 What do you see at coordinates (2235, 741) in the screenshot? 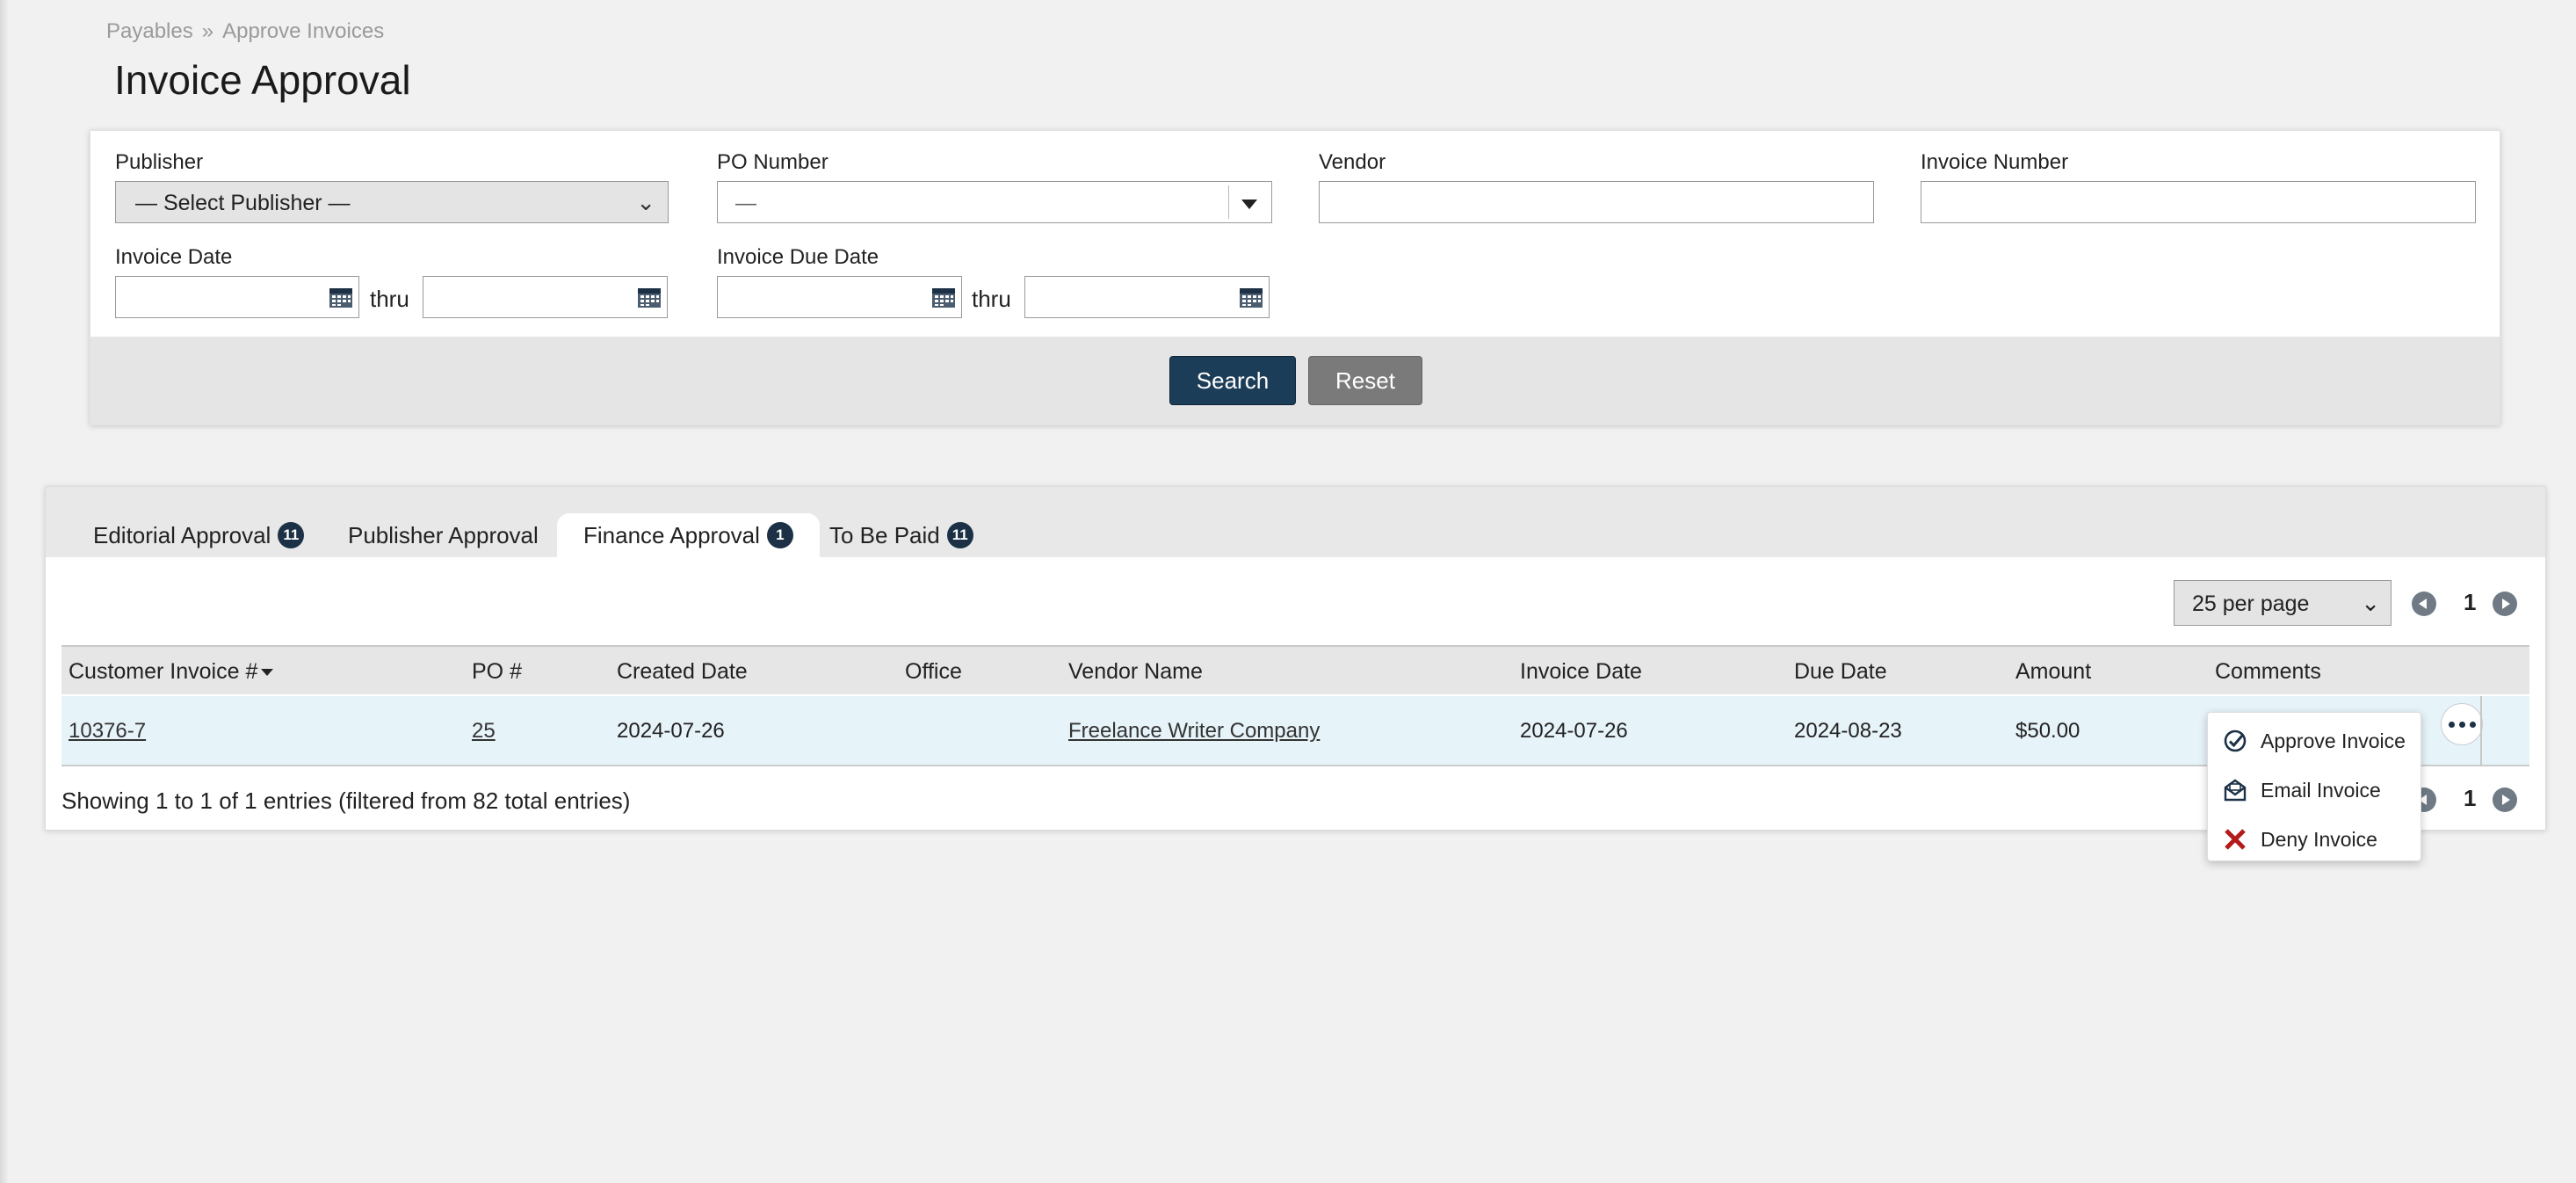
I see `check-circle-icon` at bounding box center [2235, 741].